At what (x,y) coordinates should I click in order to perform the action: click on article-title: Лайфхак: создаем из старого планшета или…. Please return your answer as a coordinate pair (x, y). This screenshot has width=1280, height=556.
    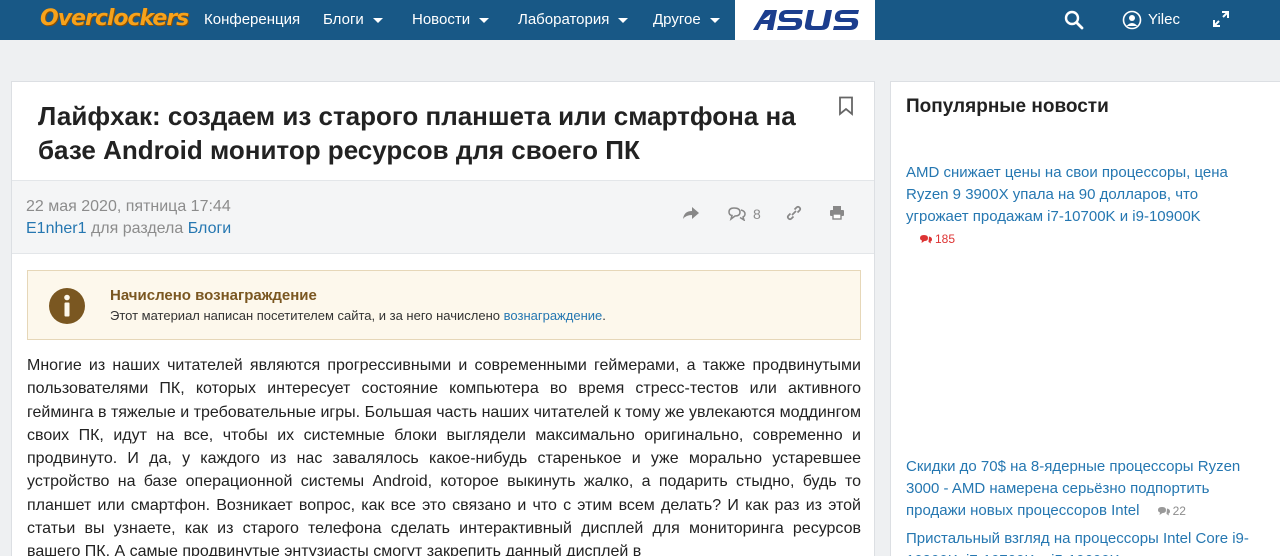
    Looking at the image, I should click on (417, 133).